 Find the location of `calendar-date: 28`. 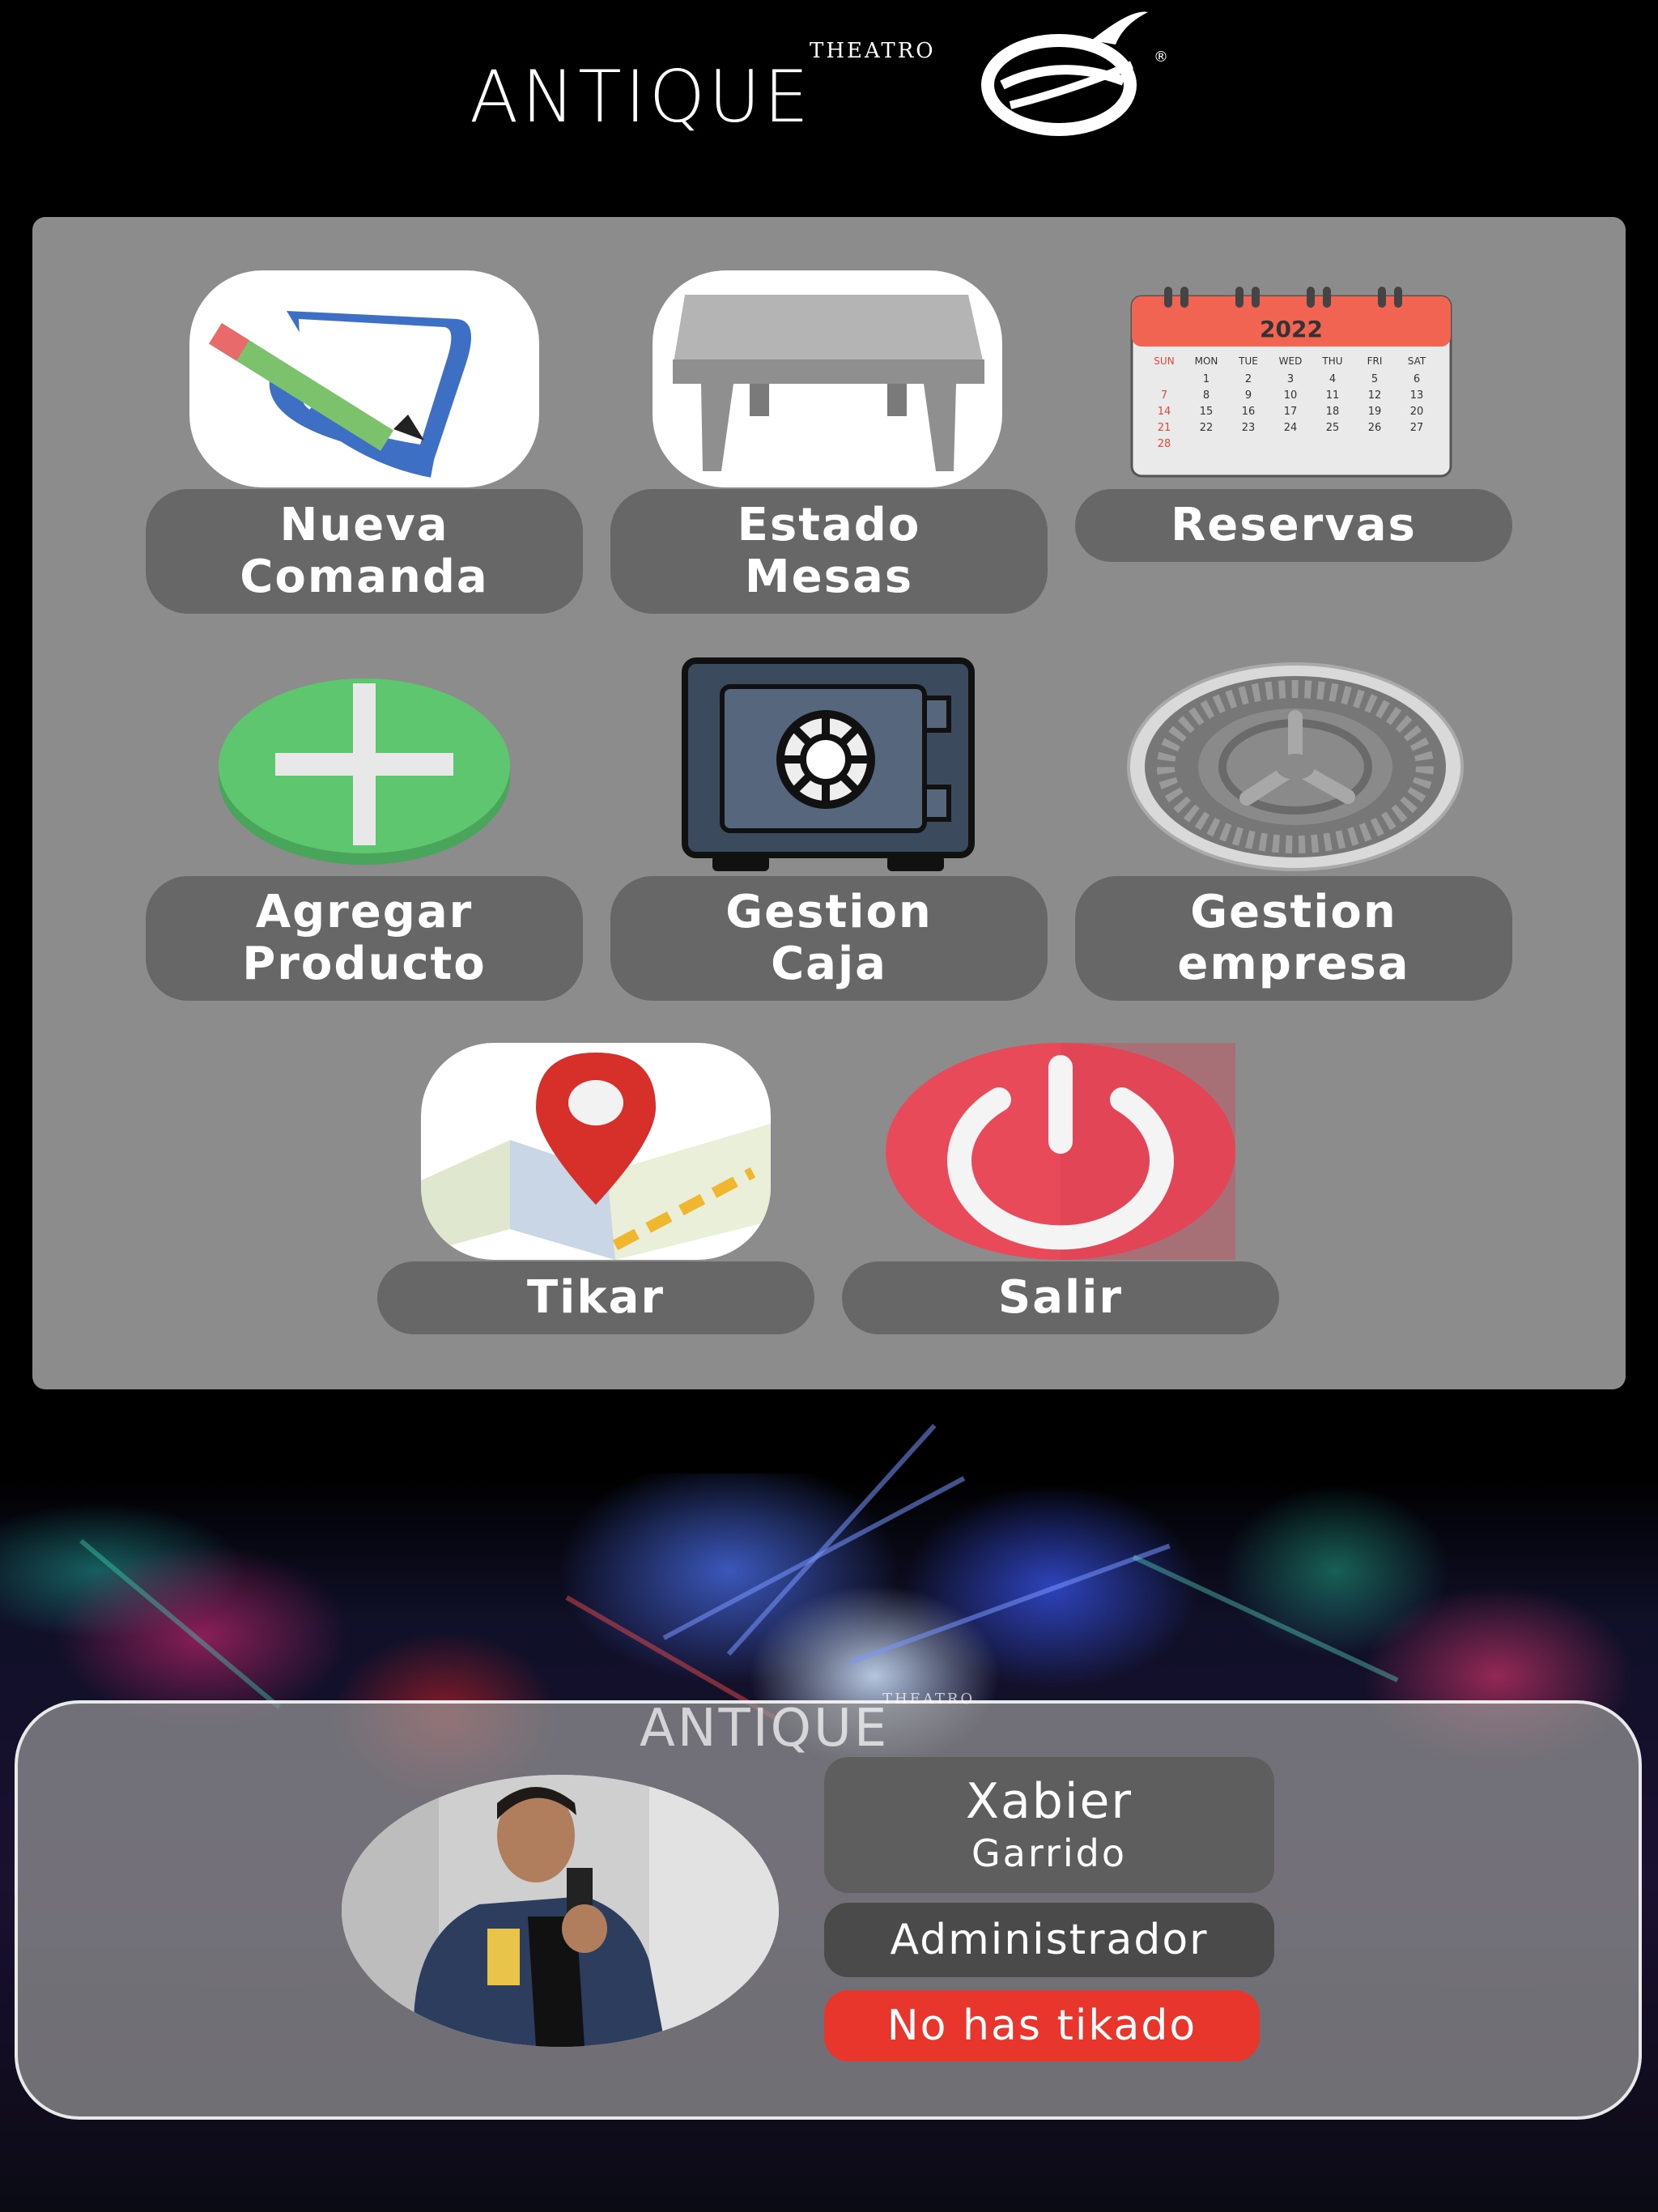

calendar-date: 28 is located at coordinates (1164, 444).